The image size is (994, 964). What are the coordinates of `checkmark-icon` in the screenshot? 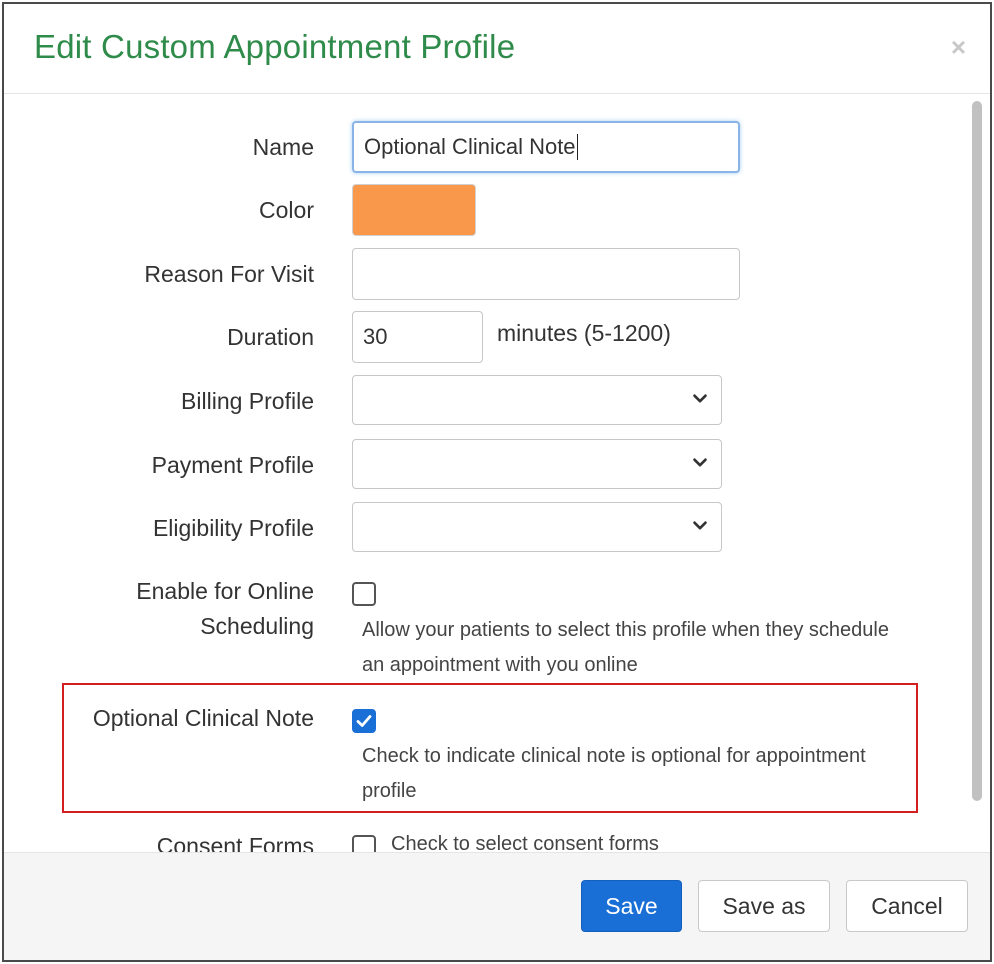 It's located at (364, 721).